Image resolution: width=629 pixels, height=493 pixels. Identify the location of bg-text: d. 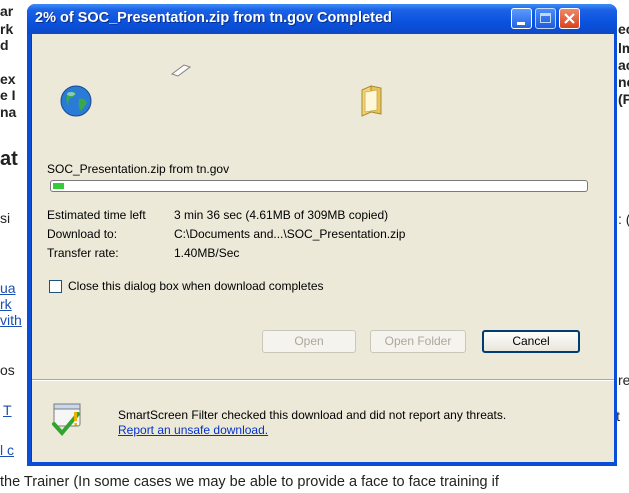
(4, 45).